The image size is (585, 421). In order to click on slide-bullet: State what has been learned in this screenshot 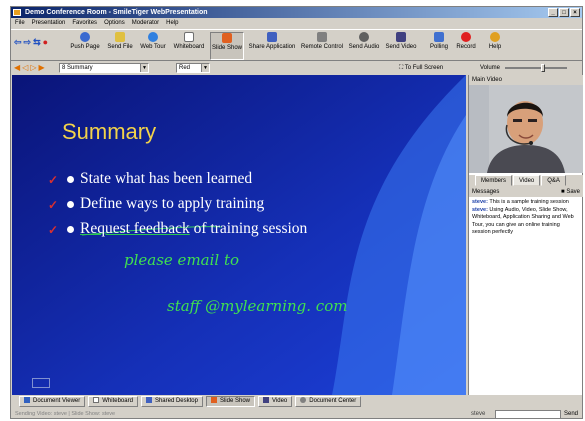, I will do `click(159, 179)`.